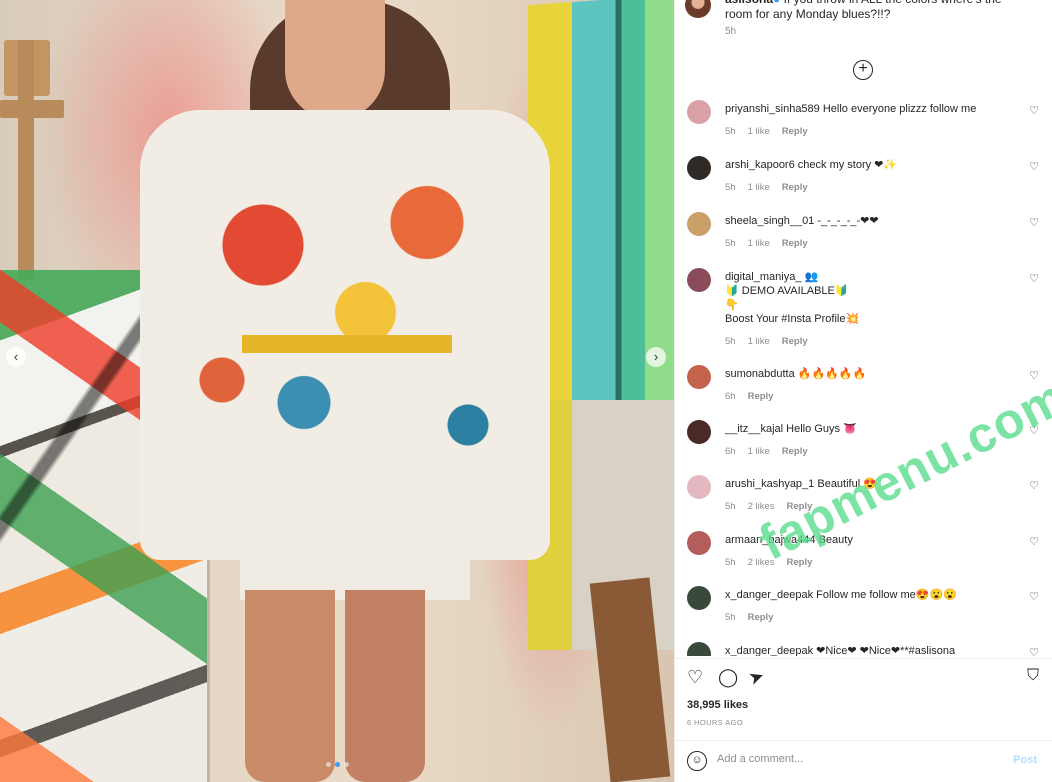 The image size is (1052, 782). Describe the element at coordinates (899, 109) in the screenshot. I see `comment-text: Hello everyone plizzz follow me` at that location.